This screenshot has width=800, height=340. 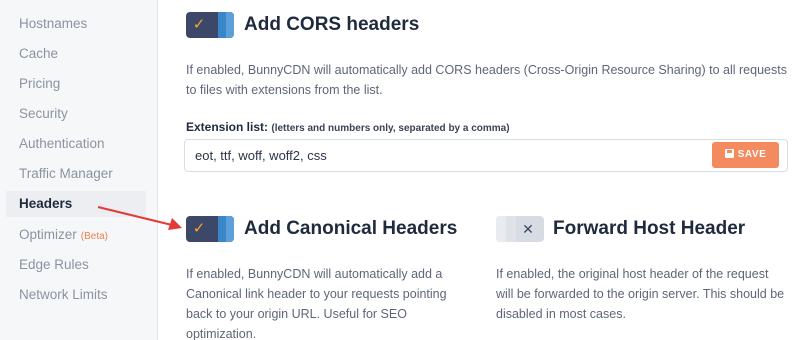 What do you see at coordinates (745, 155) in the screenshot?
I see `save-button: SAVE` at bounding box center [745, 155].